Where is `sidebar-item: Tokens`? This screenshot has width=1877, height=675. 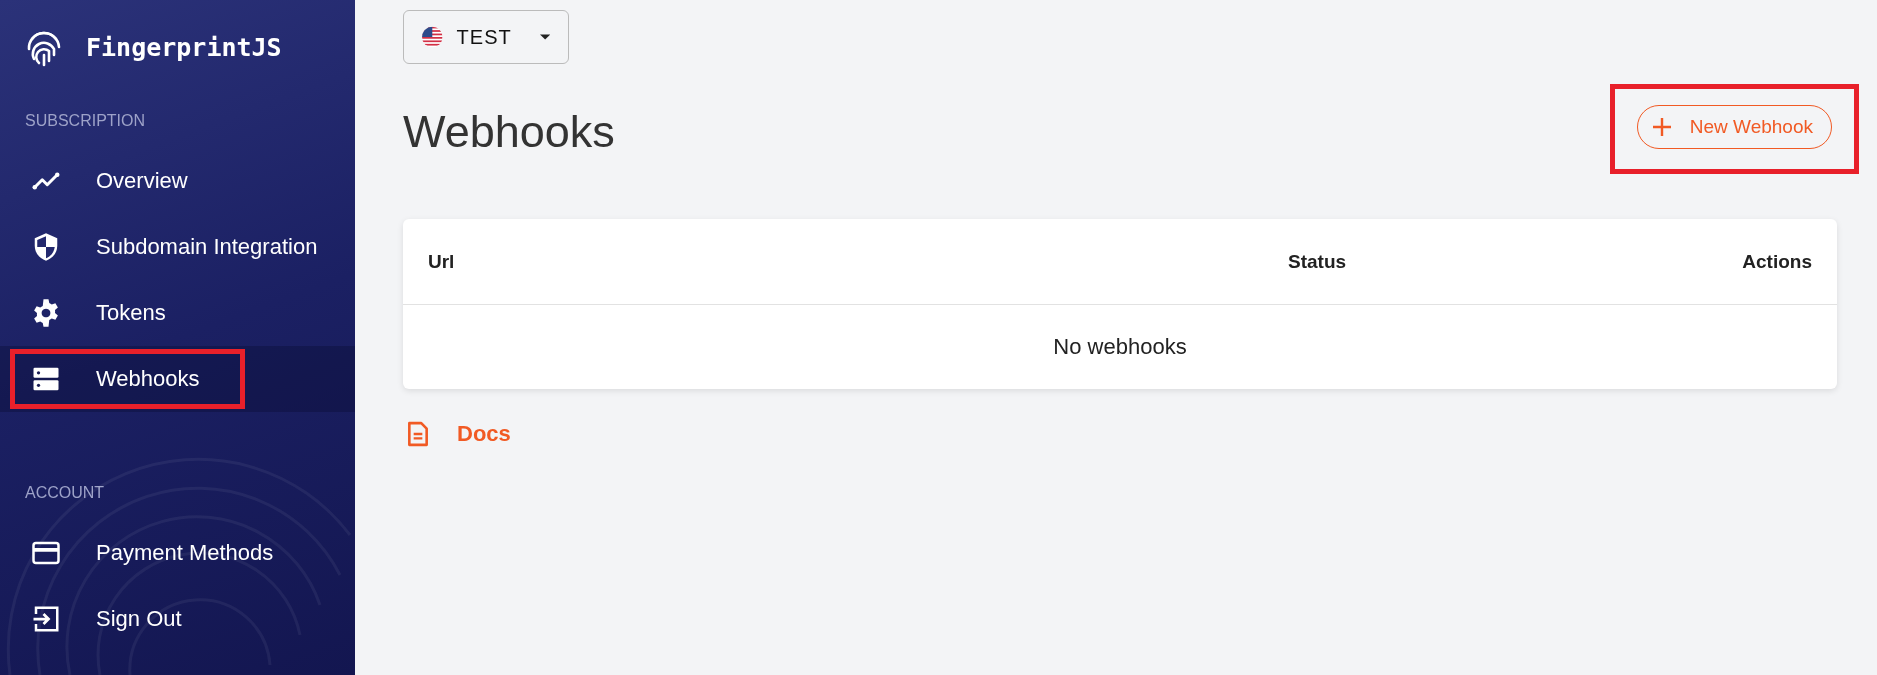 sidebar-item: Tokens is located at coordinates (110, 313).